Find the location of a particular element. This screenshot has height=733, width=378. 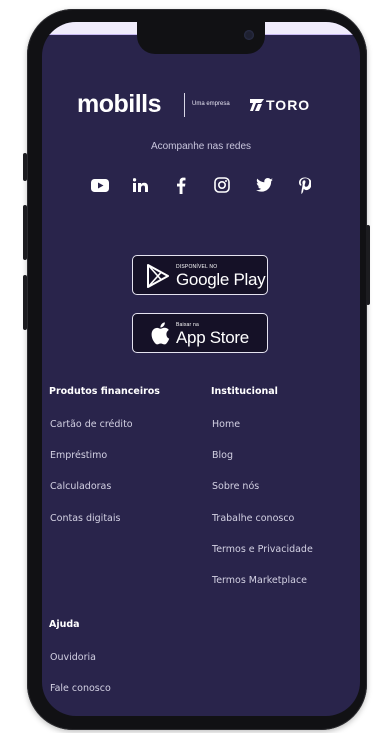

apple-icon is located at coordinates (160, 333).